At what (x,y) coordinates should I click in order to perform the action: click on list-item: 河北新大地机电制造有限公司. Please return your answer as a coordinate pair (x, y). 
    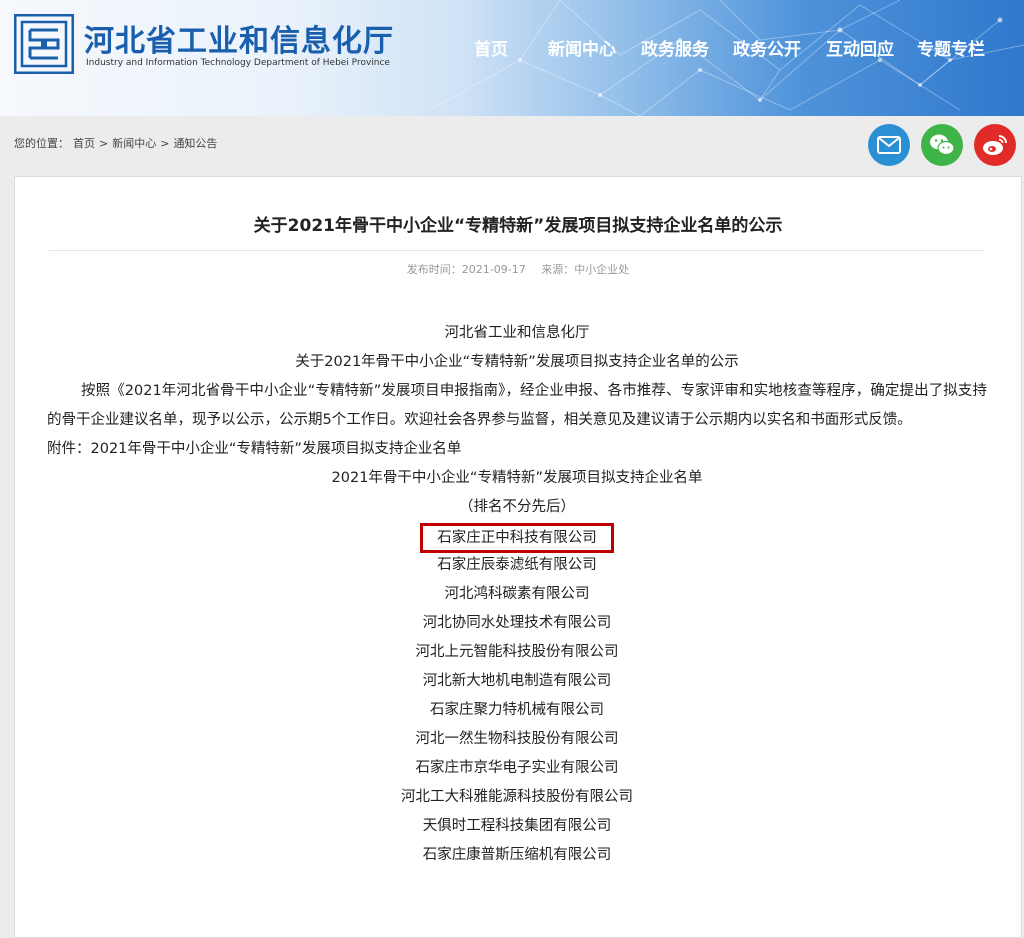
    Looking at the image, I should click on (517, 681).